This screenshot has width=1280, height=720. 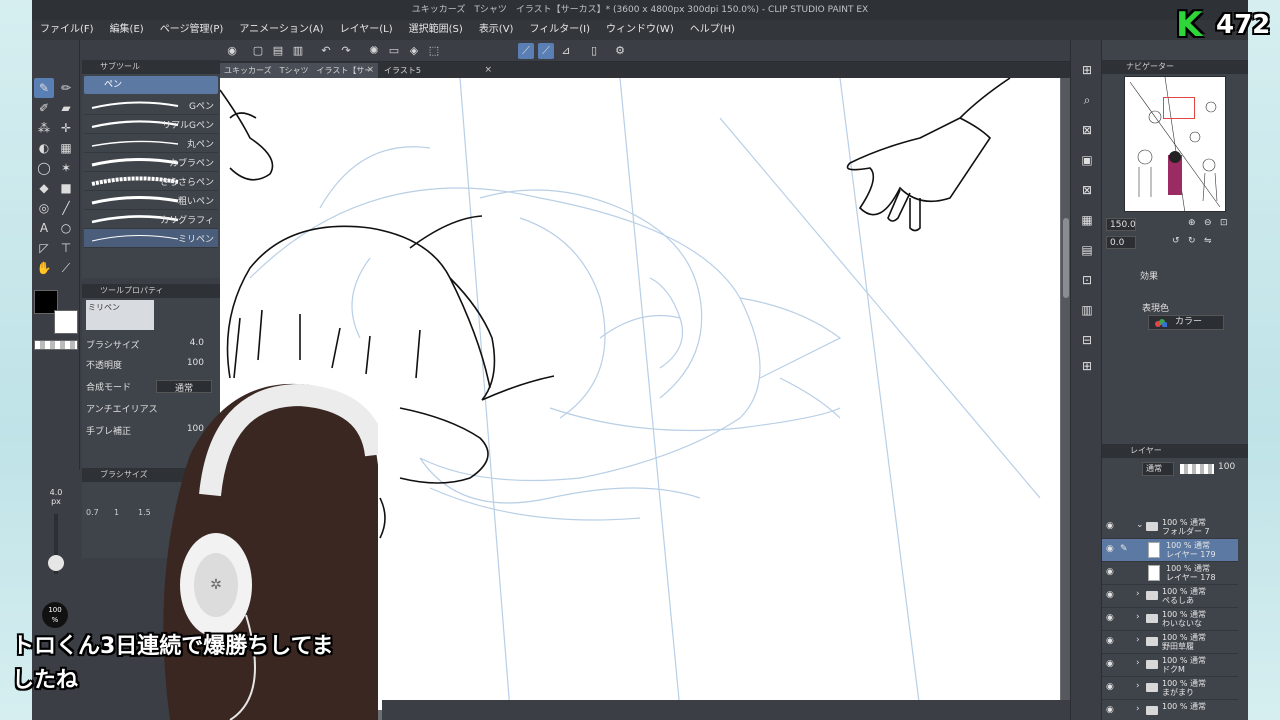 I want to click on loading-icon: ✺, so click(x=374, y=51).